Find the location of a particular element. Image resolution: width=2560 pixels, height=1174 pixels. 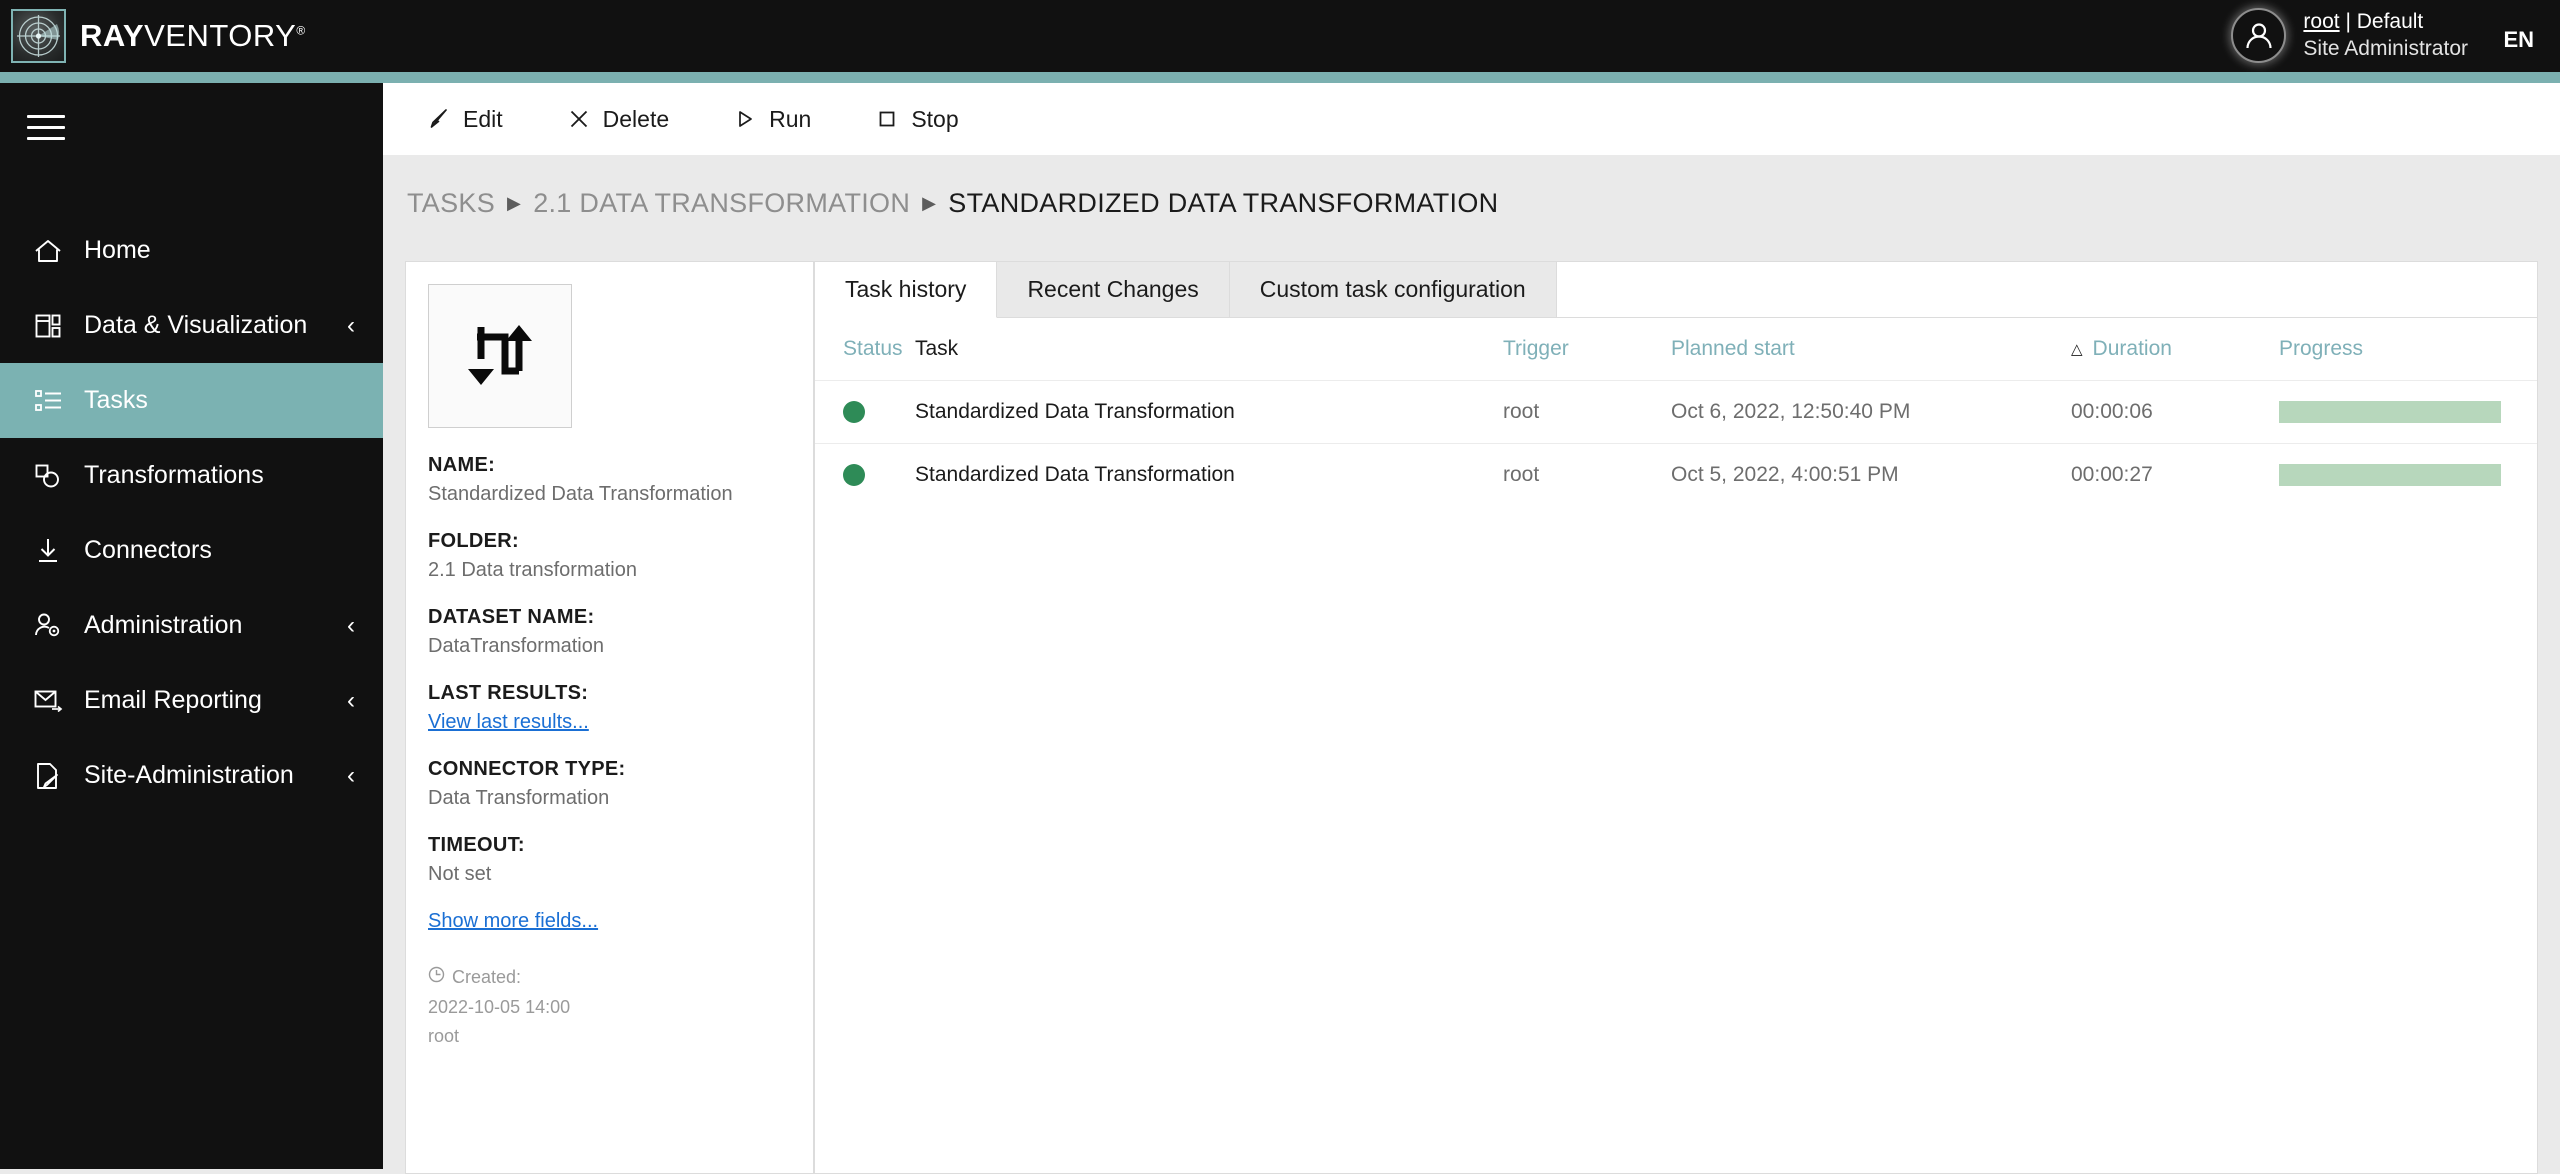

action-toolbar: Edit Delete Run Stop is located at coordinates (1471, 119).